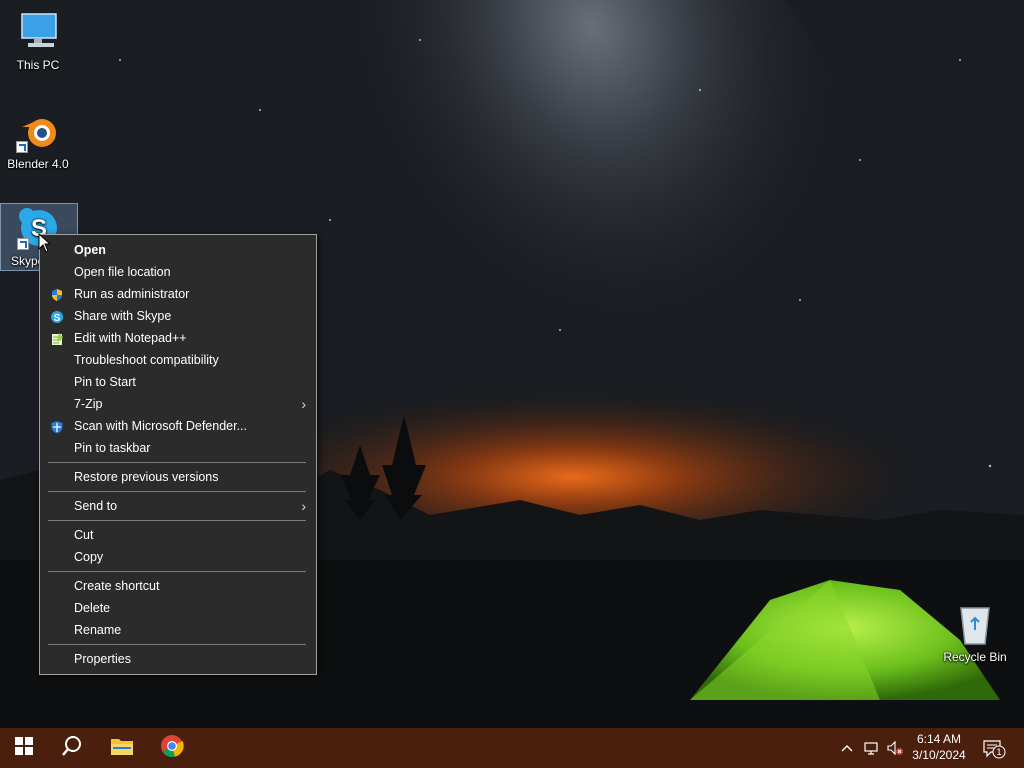  I want to click on menu-item-share-with-skype: S Share with Skype, so click(178, 316).